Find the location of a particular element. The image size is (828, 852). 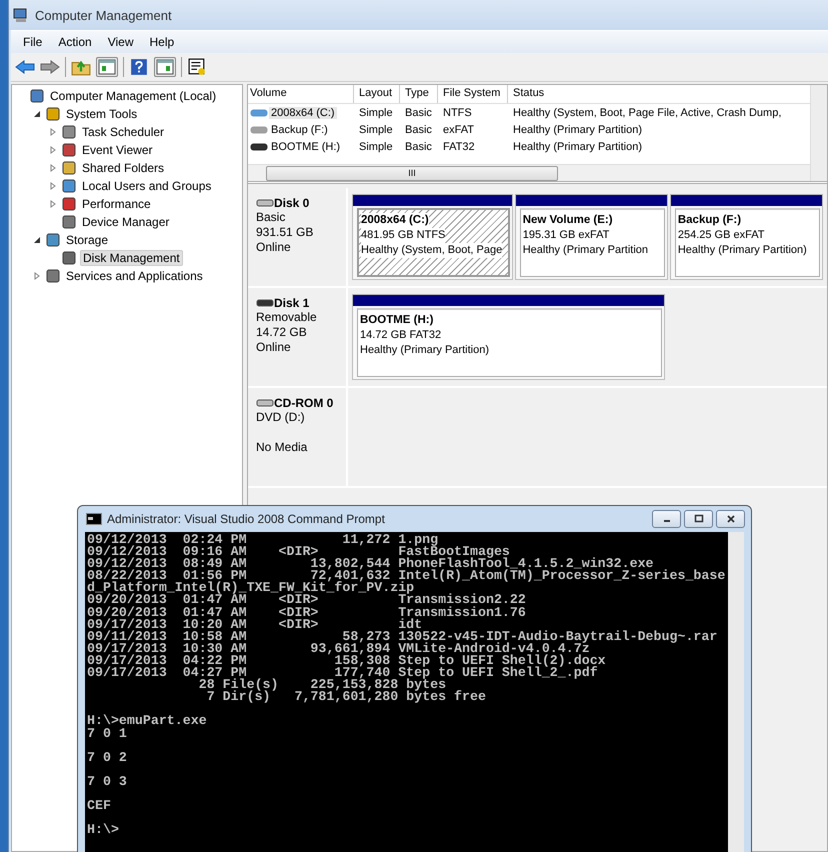

table-cell-text: NTFS is located at coordinates (457, 112).